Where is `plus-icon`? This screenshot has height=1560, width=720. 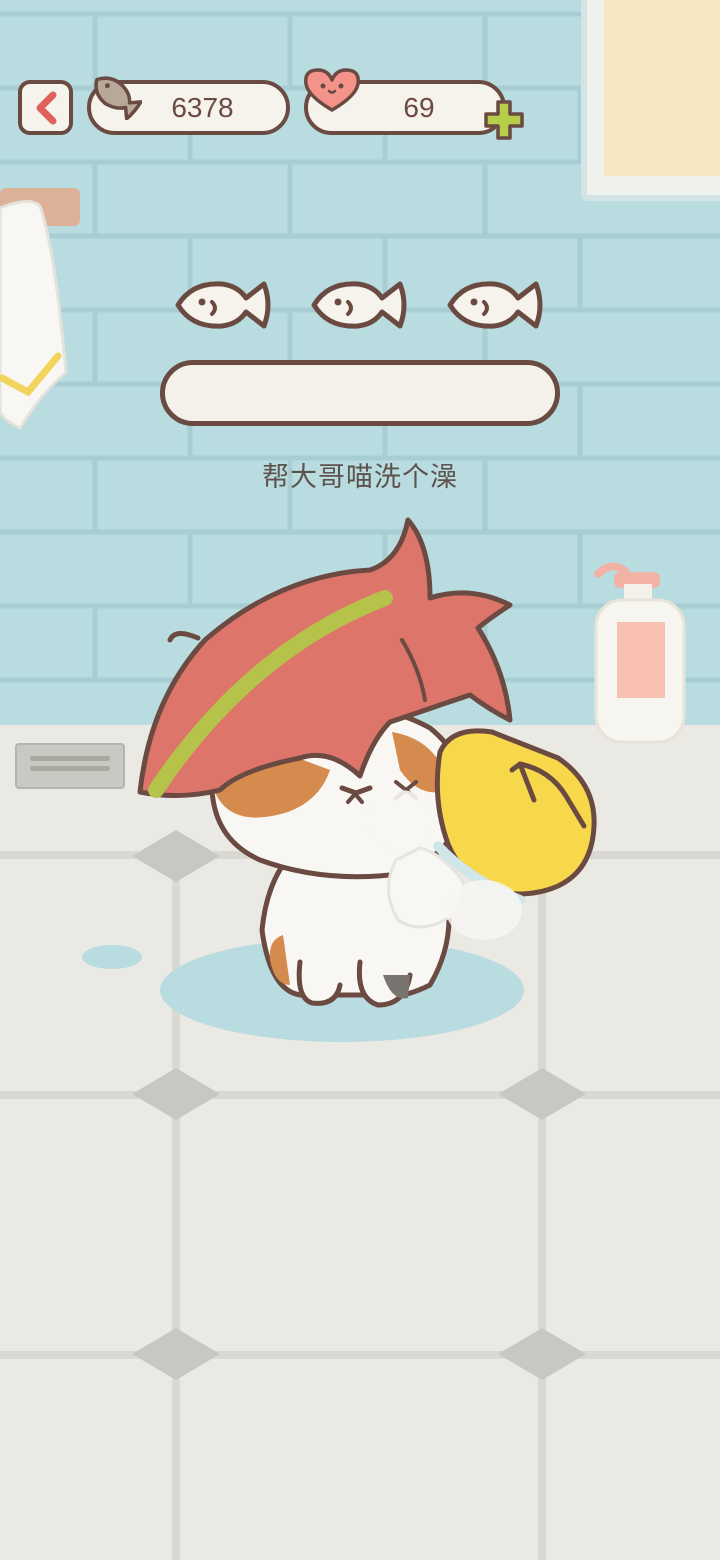 plus-icon is located at coordinates (504, 120).